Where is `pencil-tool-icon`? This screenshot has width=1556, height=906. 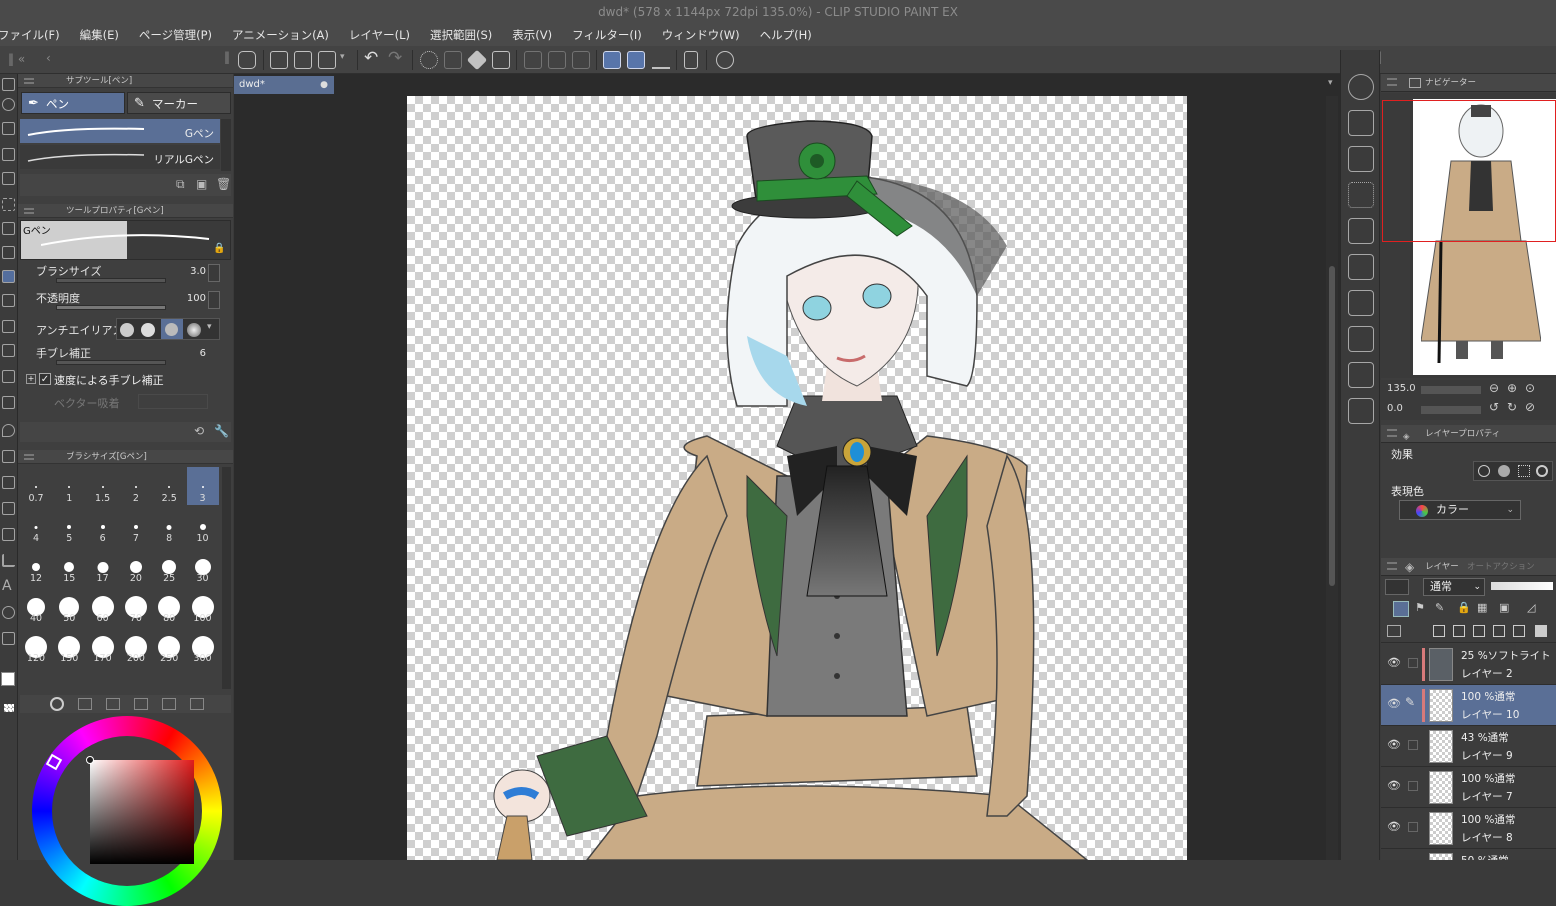
pencil-tool-icon is located at coordinates (8, 300).